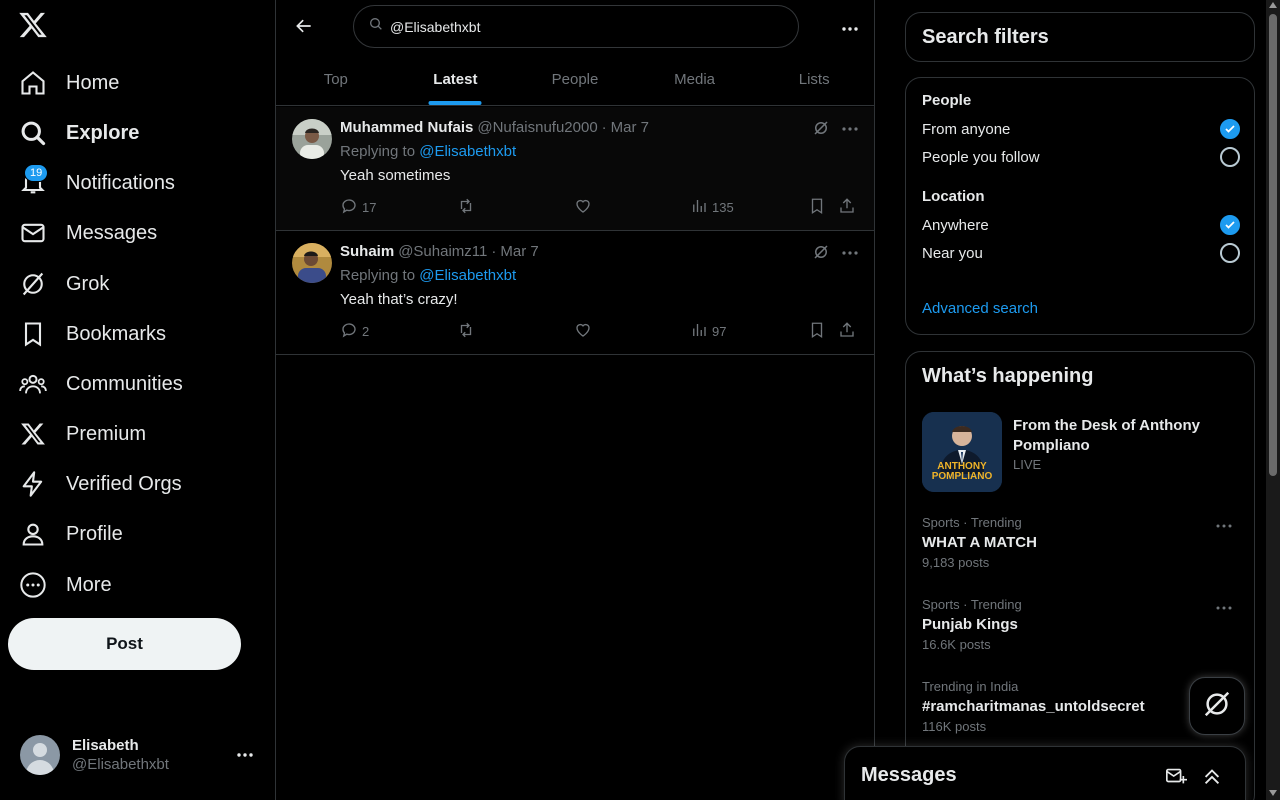 The width and height of the screenshot is (1280, 800). What do you see at coordinates (1081, 129) in the screenshot?
I see `filter-from-anyone: From anyone` at bounding box center [1081, 129].